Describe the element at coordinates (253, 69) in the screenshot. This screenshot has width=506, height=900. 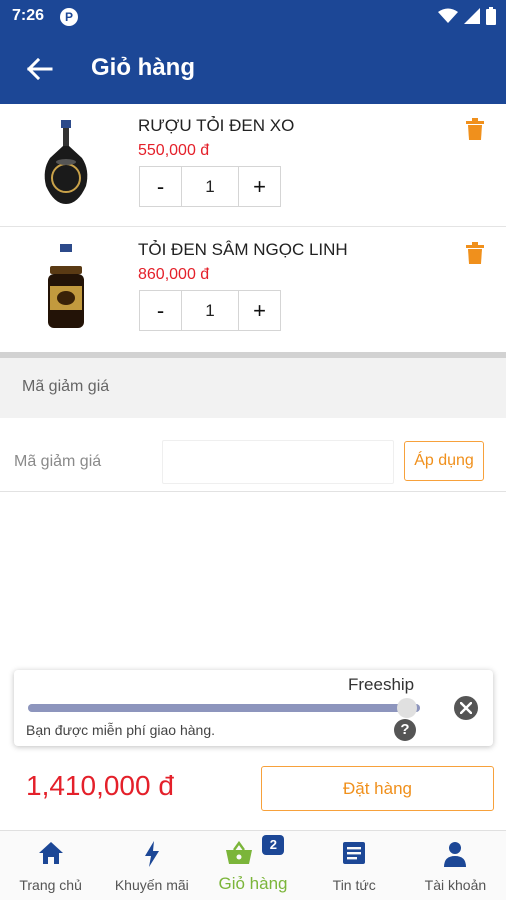
I see `app-bar: Giỏ hàng` at that location.